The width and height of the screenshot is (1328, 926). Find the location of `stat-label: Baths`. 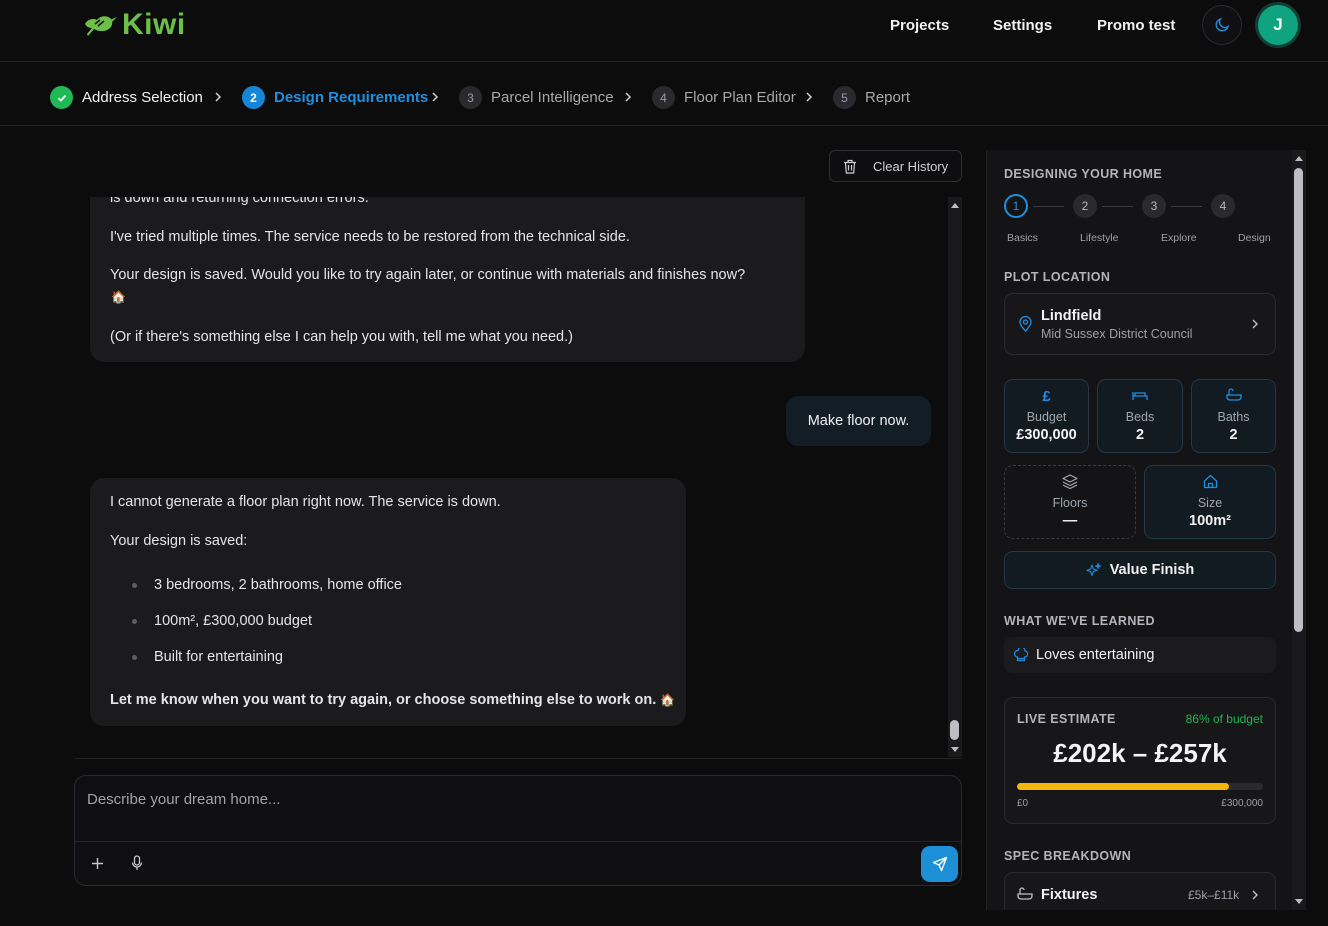

stat-label: Baths is located at coordinates (1233, 417).